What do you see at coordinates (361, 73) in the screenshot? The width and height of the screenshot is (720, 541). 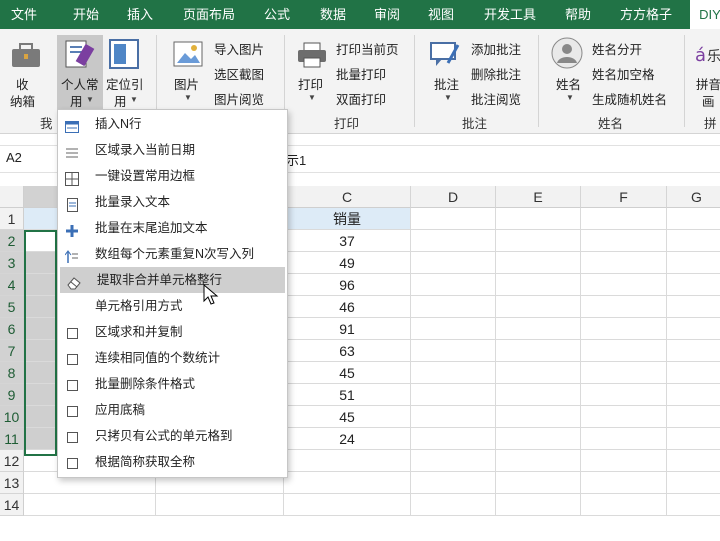 I see `batch-print-button: 批量打印` at bounding box center [361, 73].